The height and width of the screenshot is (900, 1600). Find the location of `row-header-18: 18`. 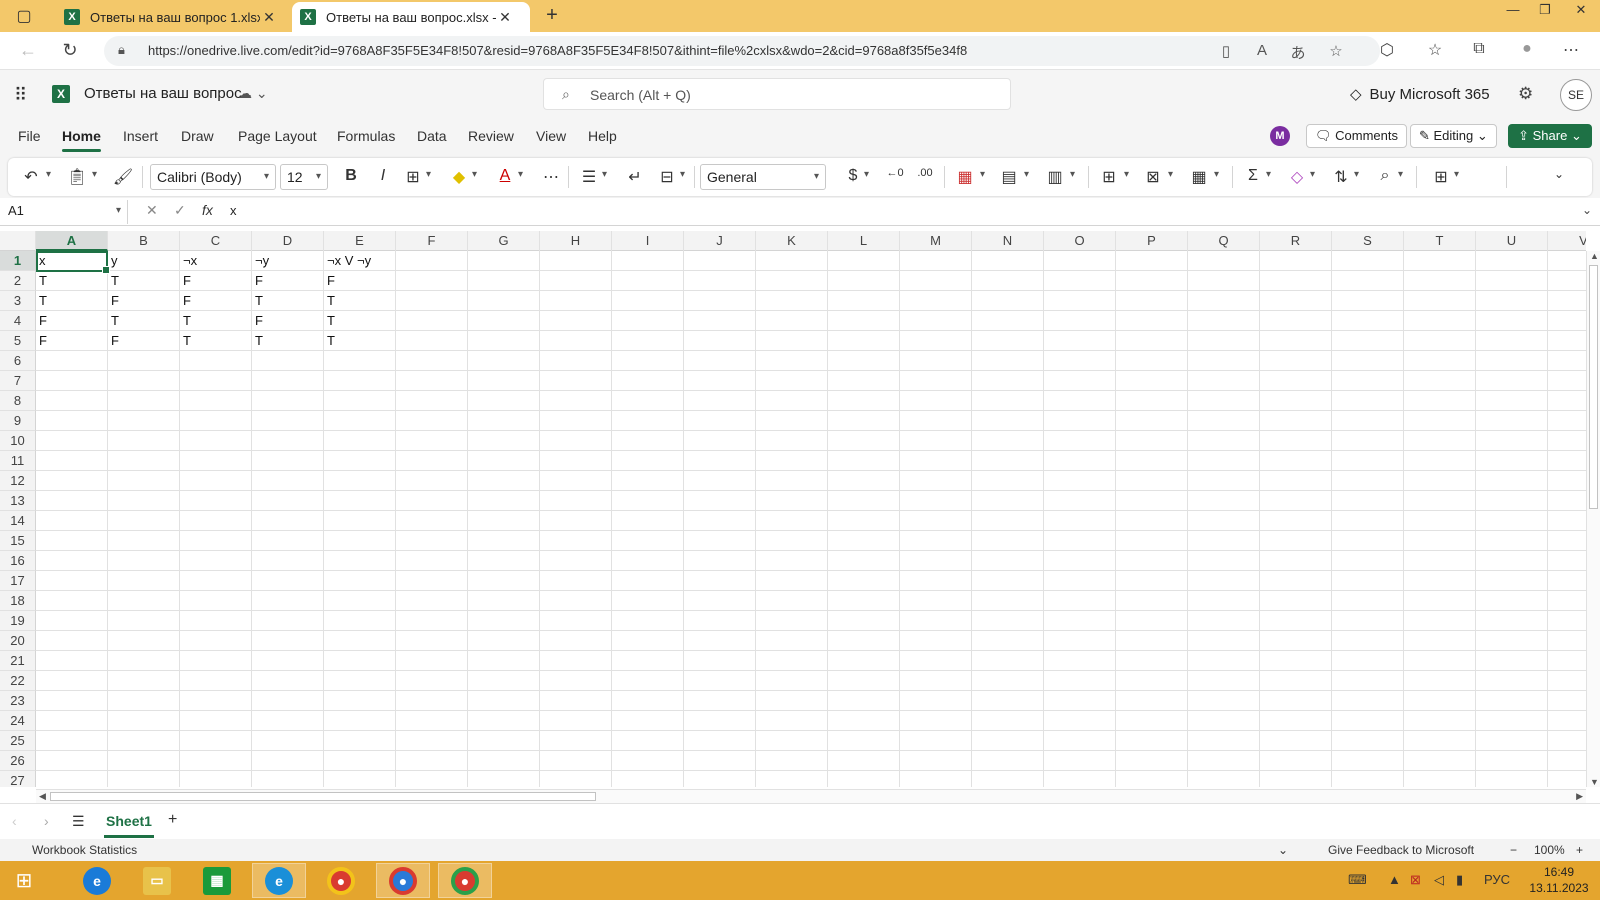

row-header-18: 18 is located at coordinates (18, 601).